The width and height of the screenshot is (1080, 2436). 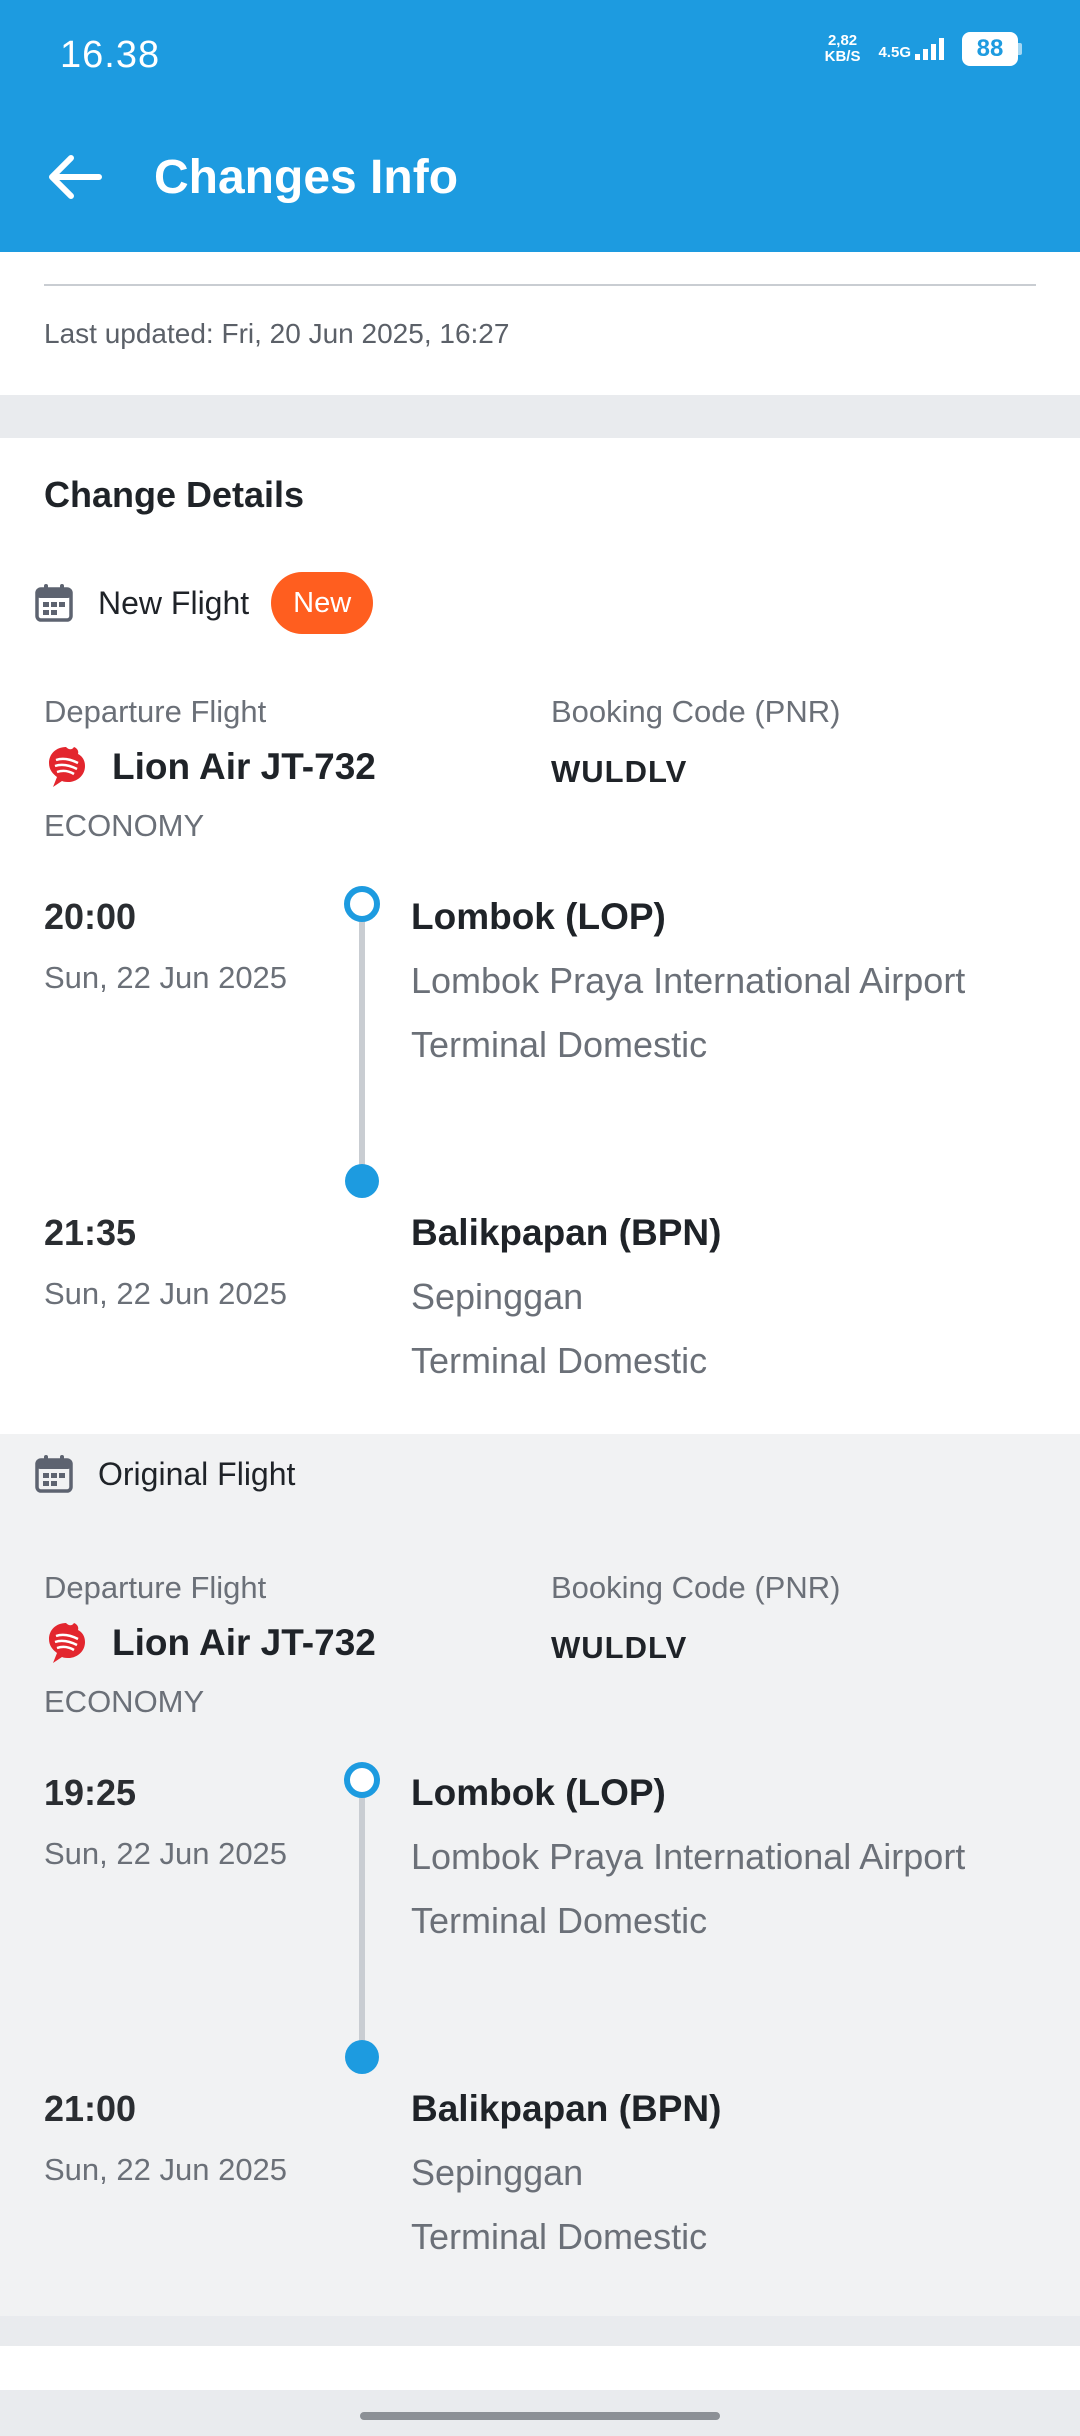 What do you see at coordinates (90, 916) in the screenshot?
I see `departure-time: 20:00` at bounding box center [90, 916].